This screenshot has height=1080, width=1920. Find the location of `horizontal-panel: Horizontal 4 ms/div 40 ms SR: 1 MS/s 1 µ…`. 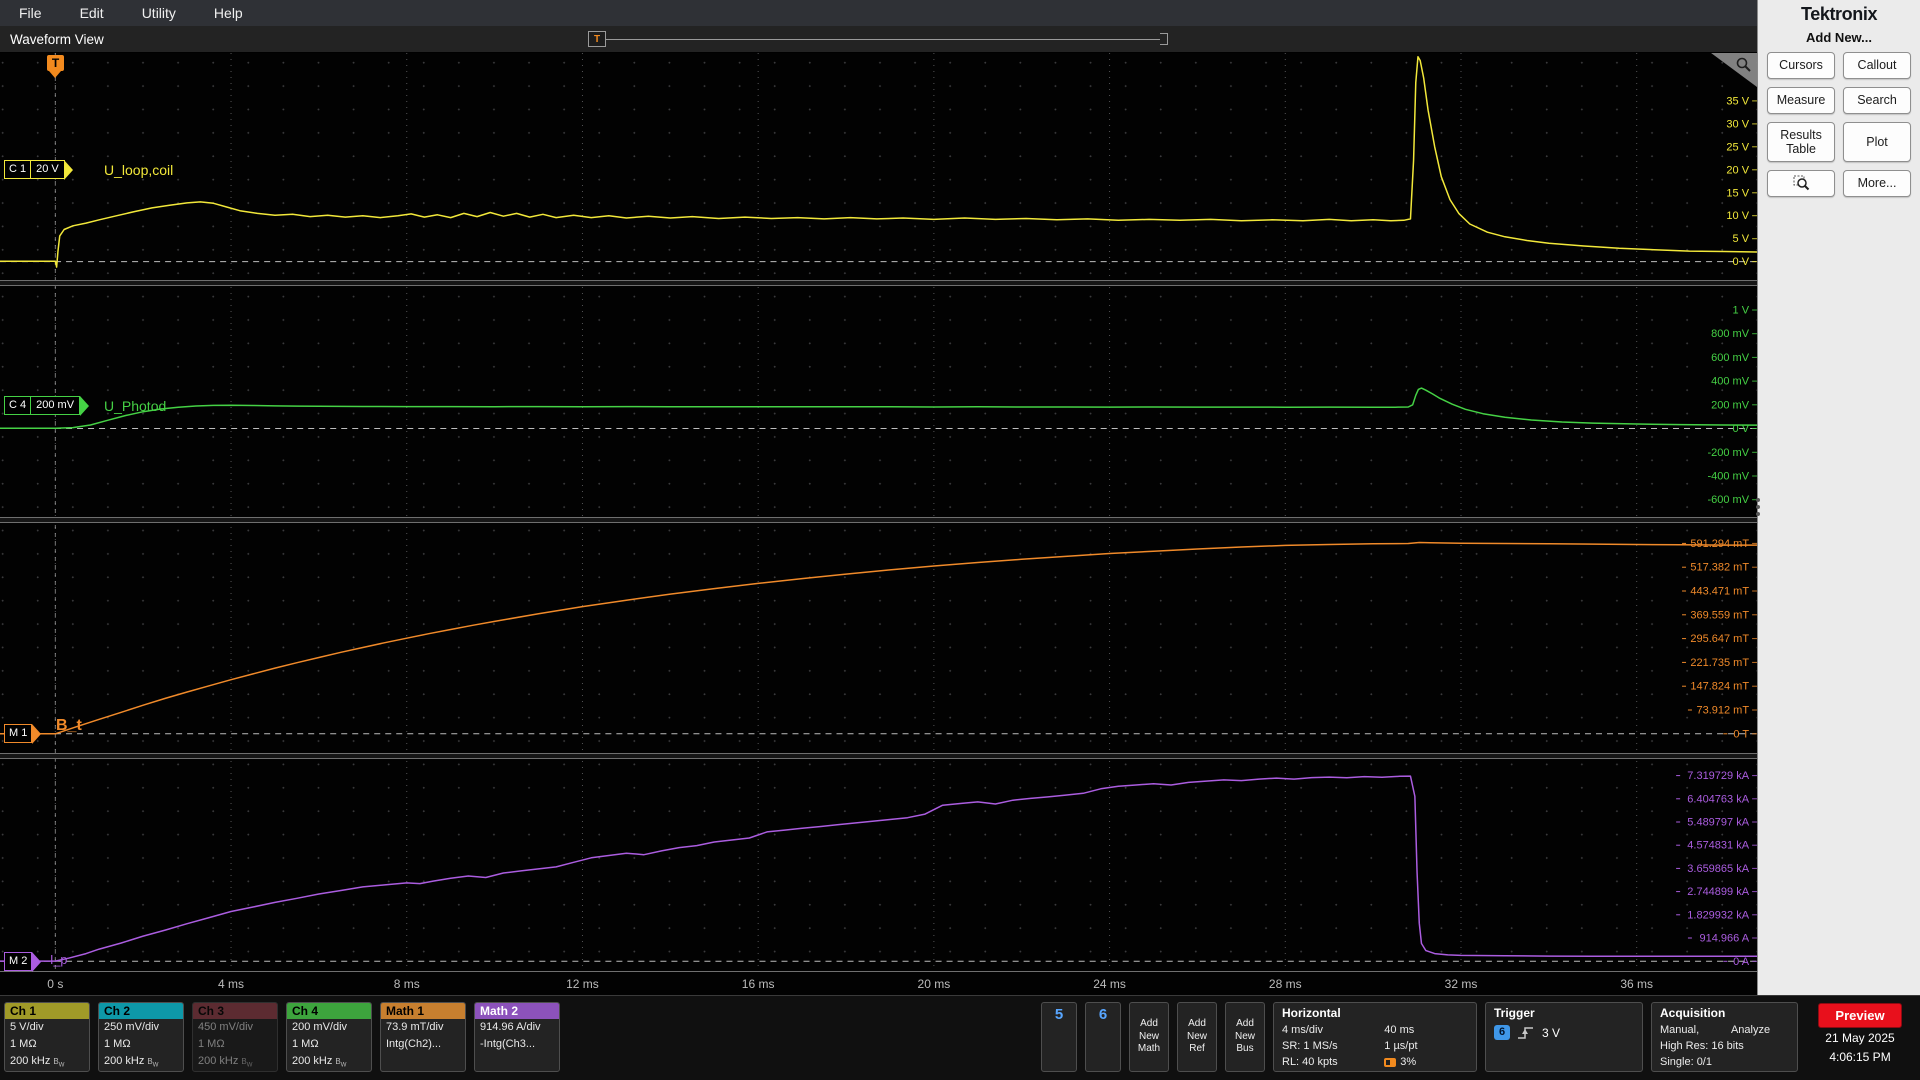

horizontal-panel: Horizontal 4 ms/div 40 ms SR: 1 MS/s 1 µ… is located at coordinates (1375, 1037).